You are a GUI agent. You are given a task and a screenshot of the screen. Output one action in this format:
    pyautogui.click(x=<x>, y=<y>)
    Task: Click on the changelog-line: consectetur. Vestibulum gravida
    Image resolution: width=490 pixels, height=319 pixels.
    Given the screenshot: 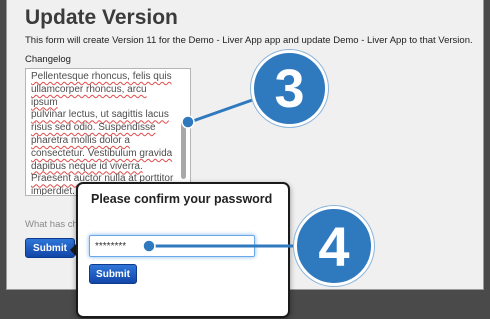 What is the action you would take?
    pyautogui.click(x=102, y=153)
    